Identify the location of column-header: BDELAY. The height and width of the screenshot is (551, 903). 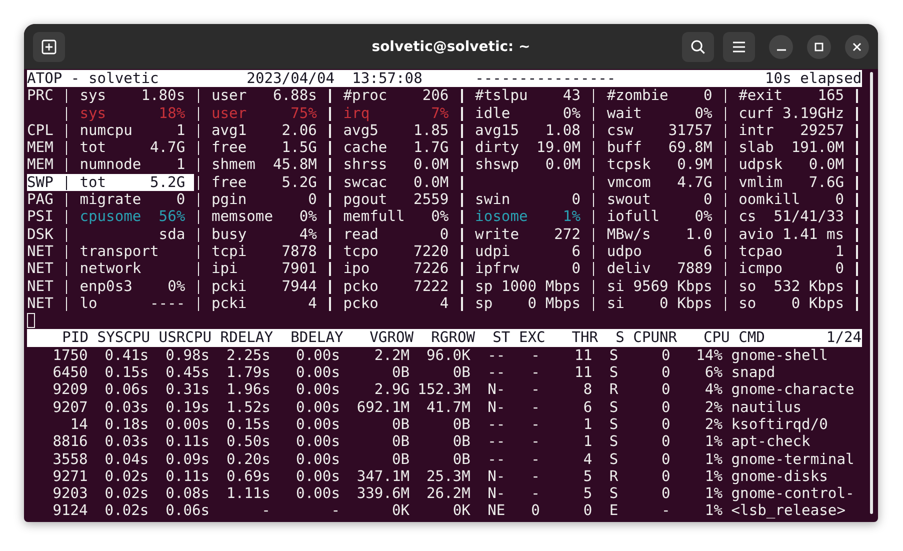
(317, 338).